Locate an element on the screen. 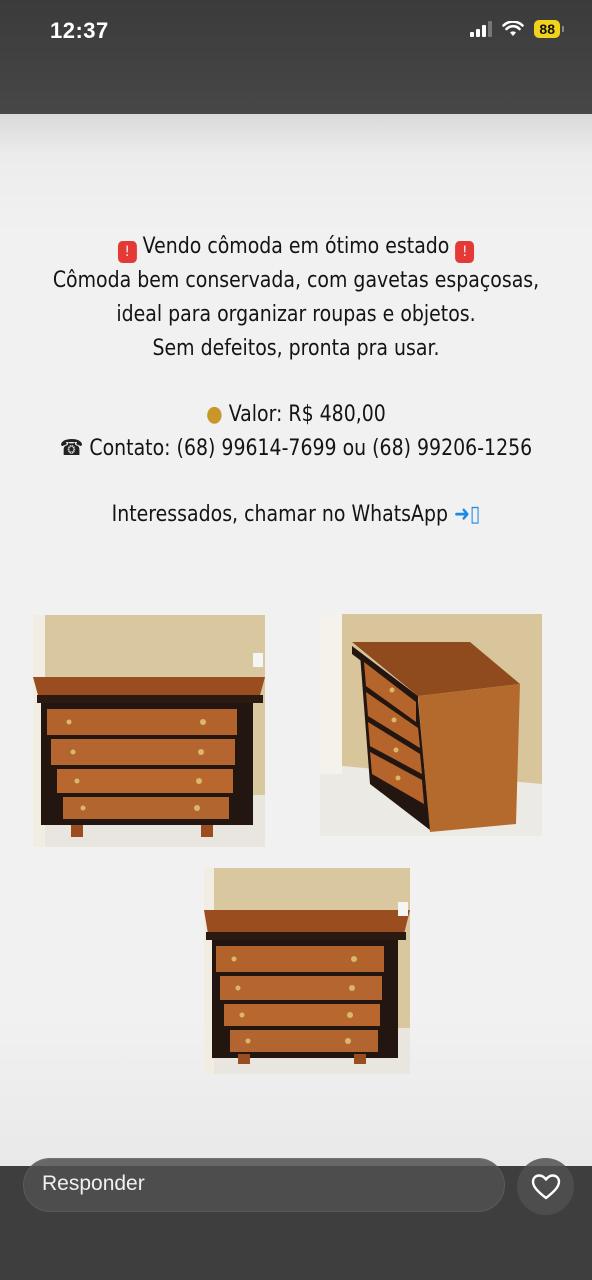 This screenshot has width=592, height=1280. signal-icon is located at coordinates (481, 29).